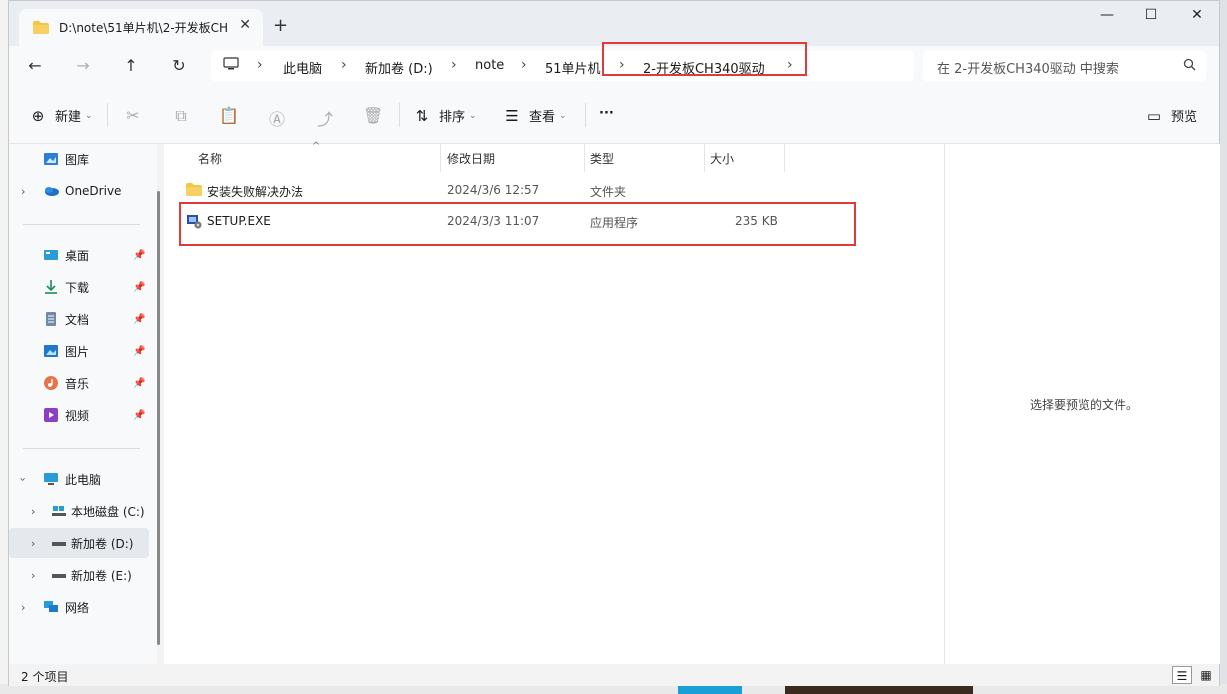 This screenshot has width=1227, height=694. I want to click on sidebar-item-documents: 文档 📌, so click(79, 319).